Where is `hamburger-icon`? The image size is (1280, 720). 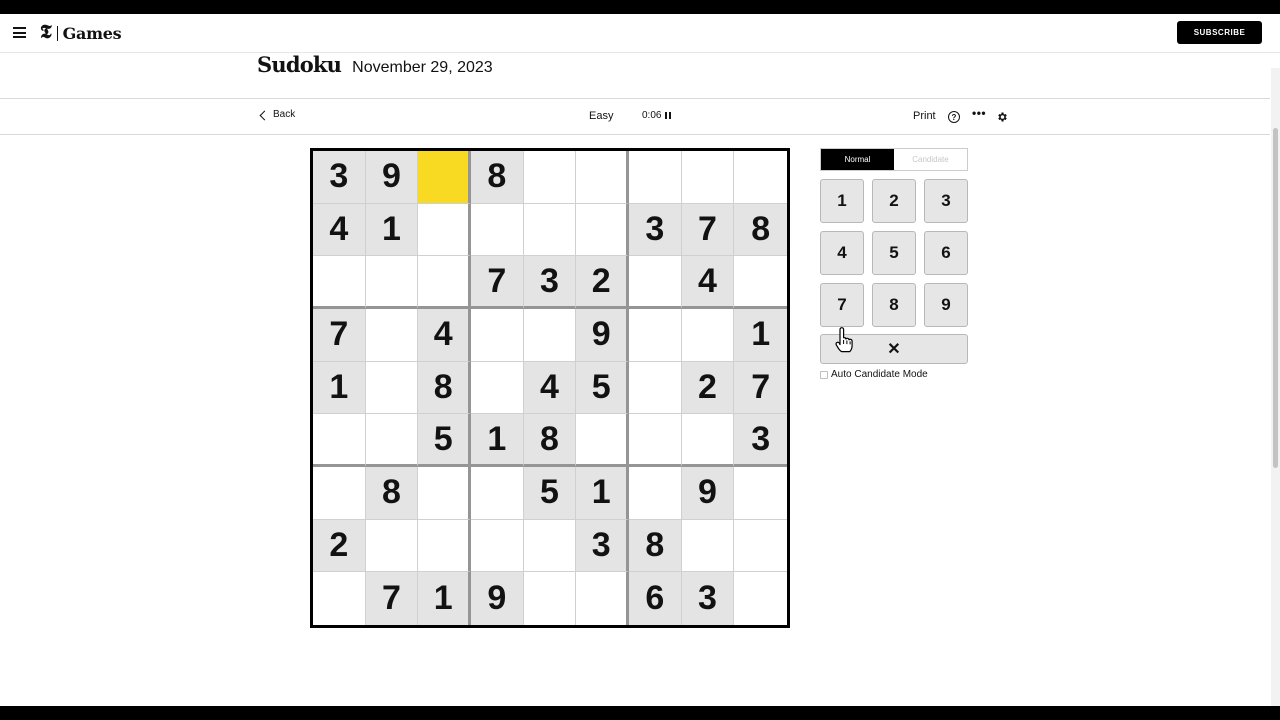
hamburger-icon is located at coordinates (19, 32).